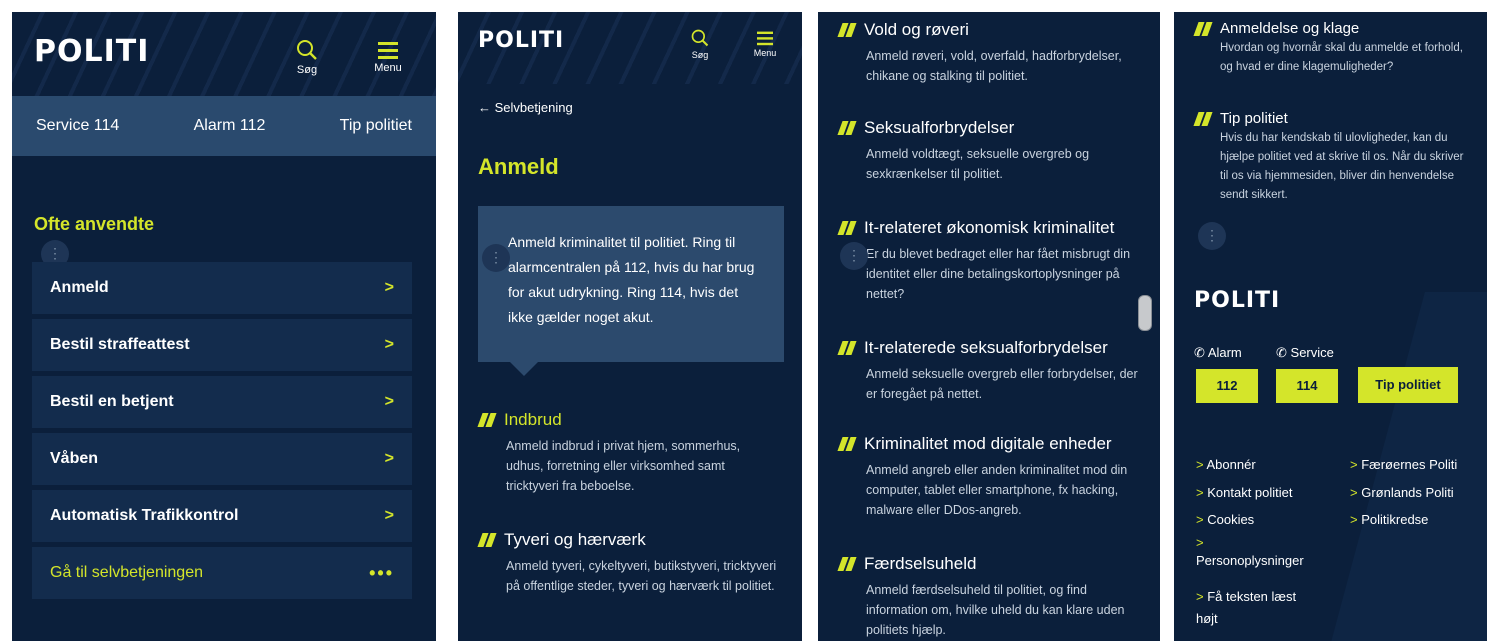 The width and height of the screenshot is (1487, 641). I want to click on alarm-112-link: Alarm 112, so click(230, 126).